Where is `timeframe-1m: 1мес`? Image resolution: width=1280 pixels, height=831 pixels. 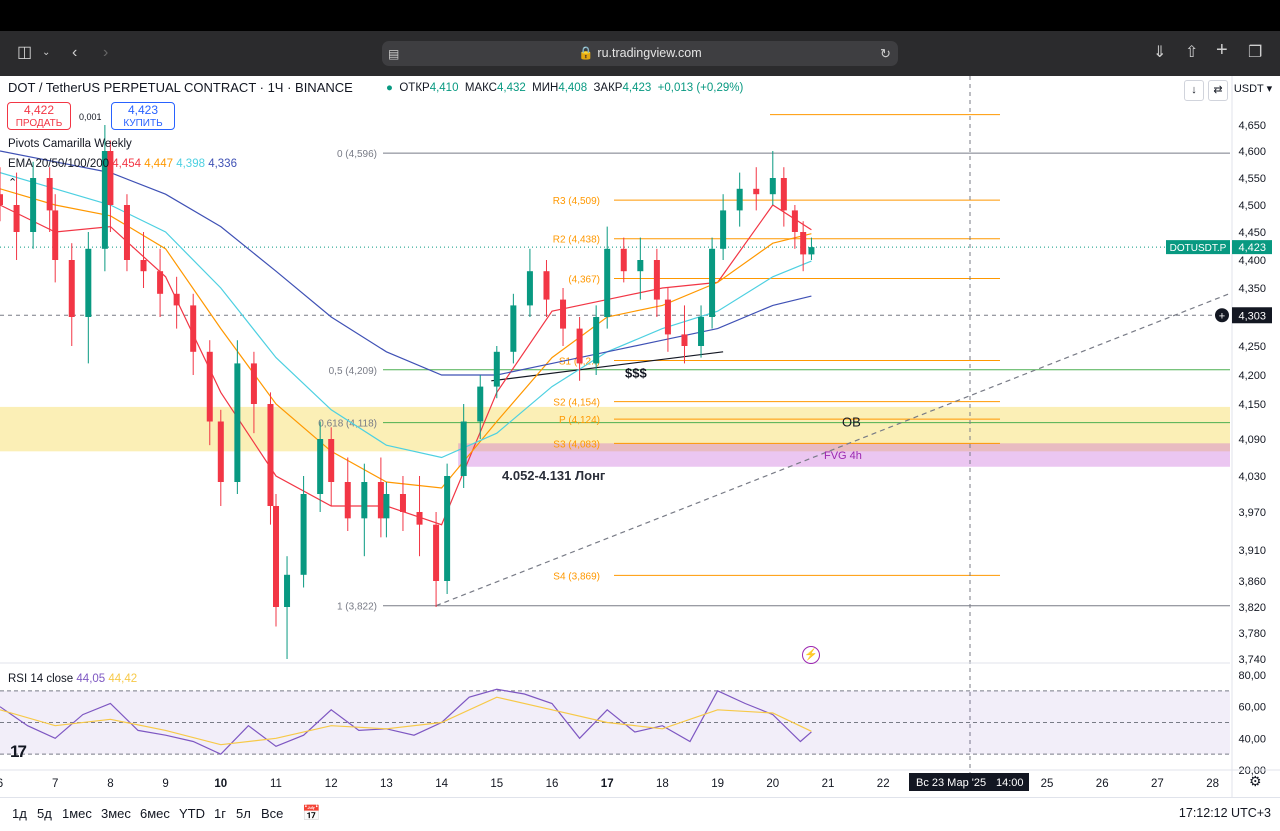 timeframe-1m: 1мес is located at coordinates (77, 813).